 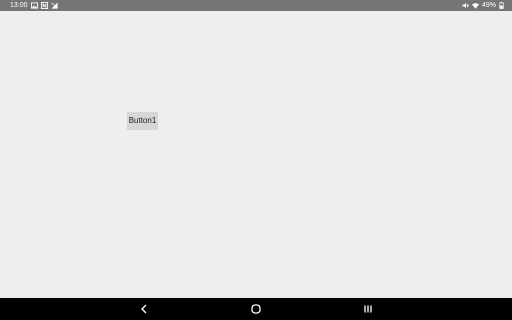 I want to click on status-left: 13:00, so click(x=34, y=5).